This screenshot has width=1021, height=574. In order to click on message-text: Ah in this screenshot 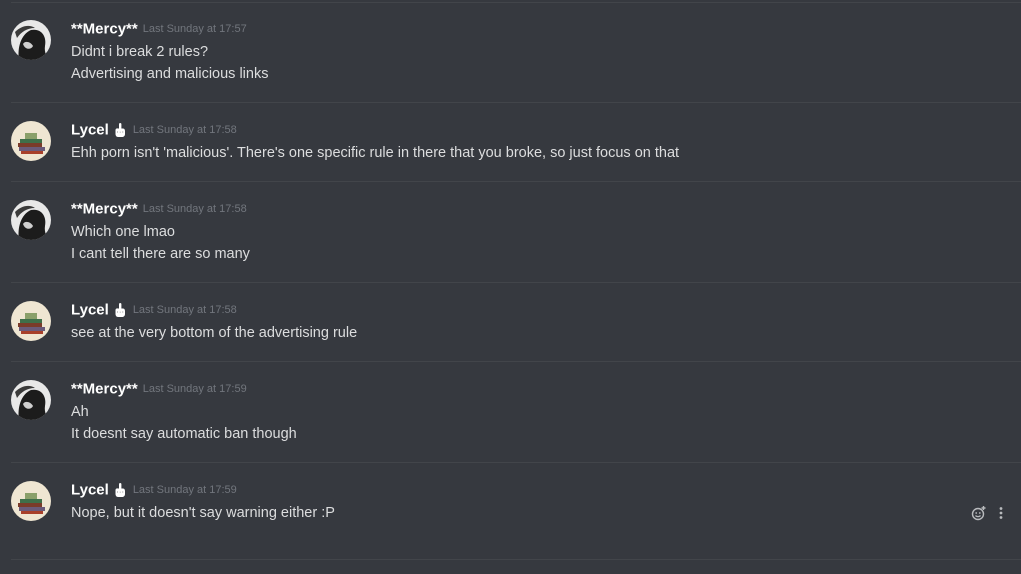, I will do `click(80, 412)`.